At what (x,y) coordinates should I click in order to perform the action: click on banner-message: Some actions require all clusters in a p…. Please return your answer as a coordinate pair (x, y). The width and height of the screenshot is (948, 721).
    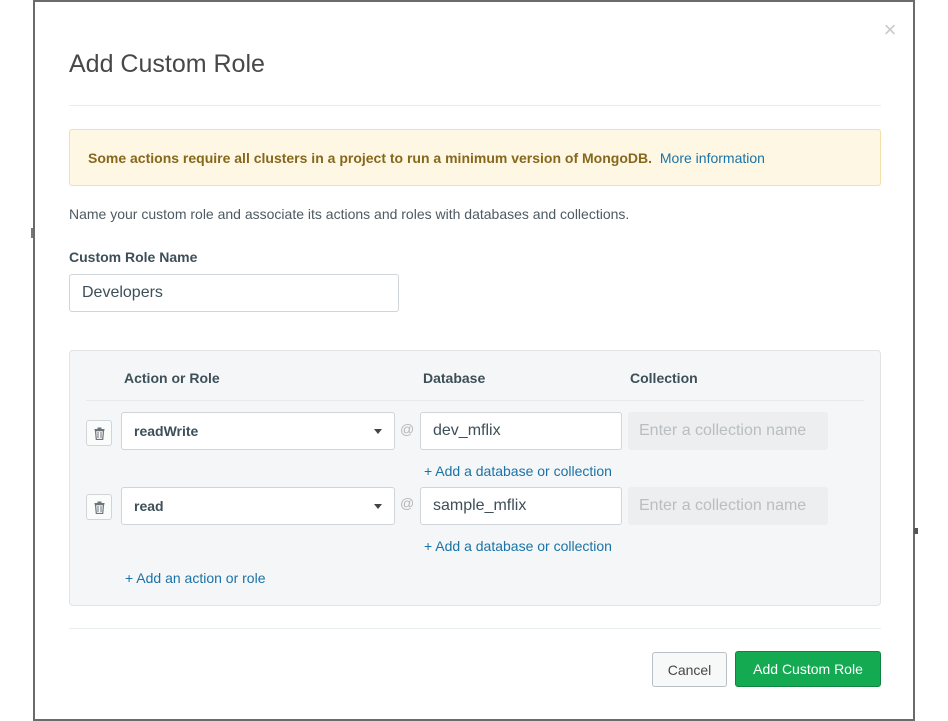
    Looking at the image, I should click on (370, 158).